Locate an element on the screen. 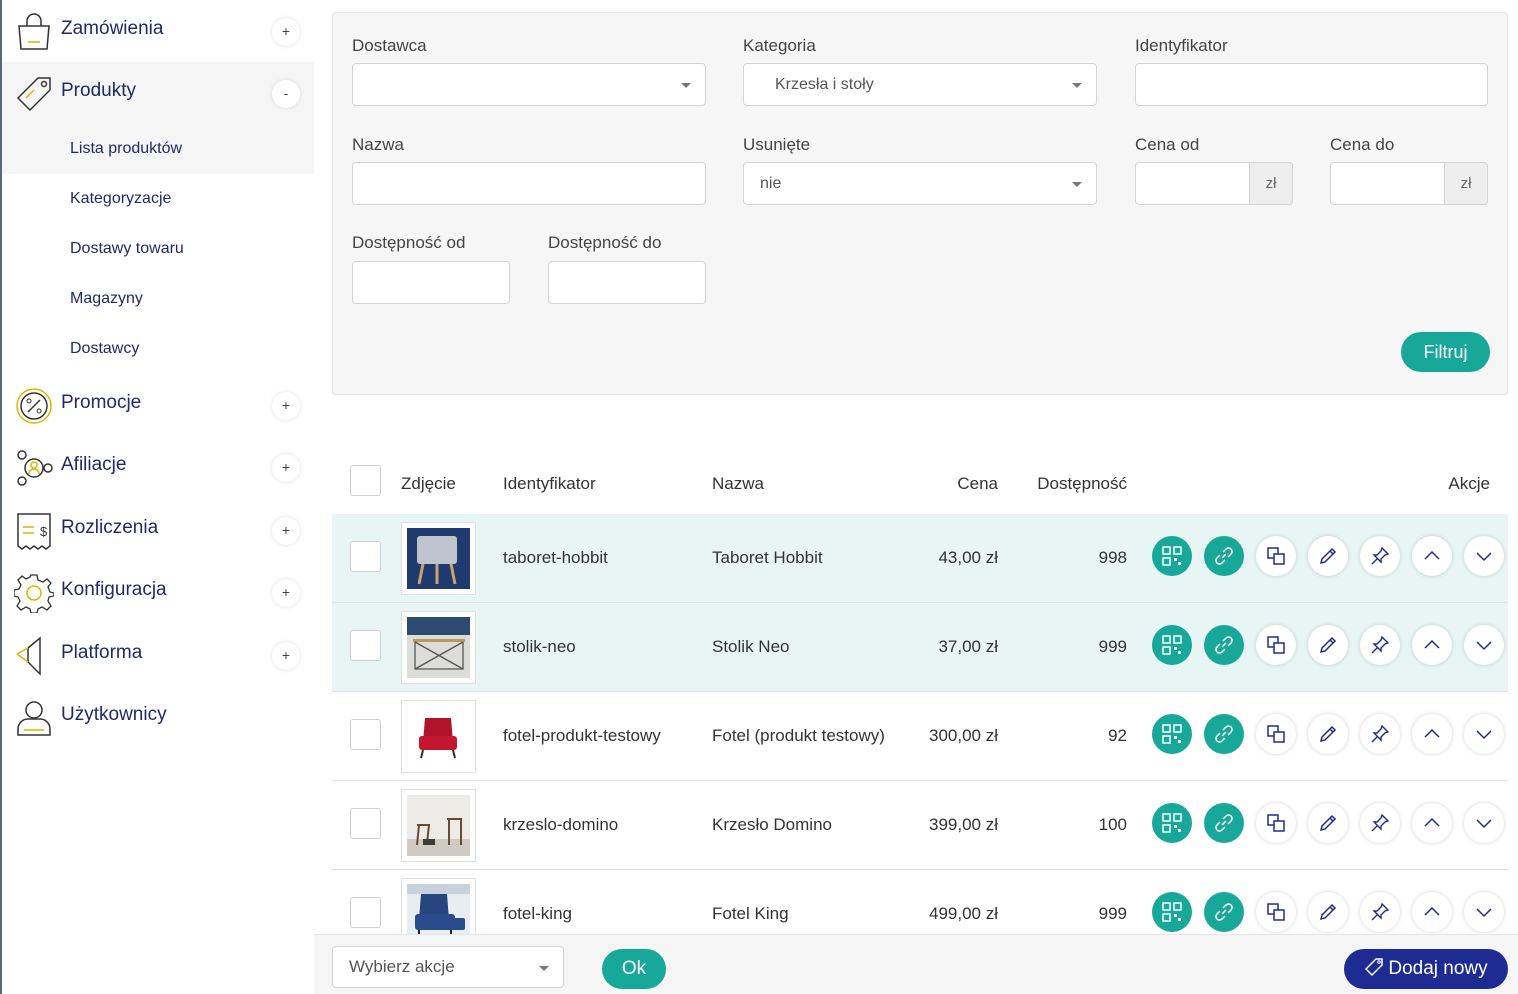  identifier-input is located at coordinates (1311, 84).